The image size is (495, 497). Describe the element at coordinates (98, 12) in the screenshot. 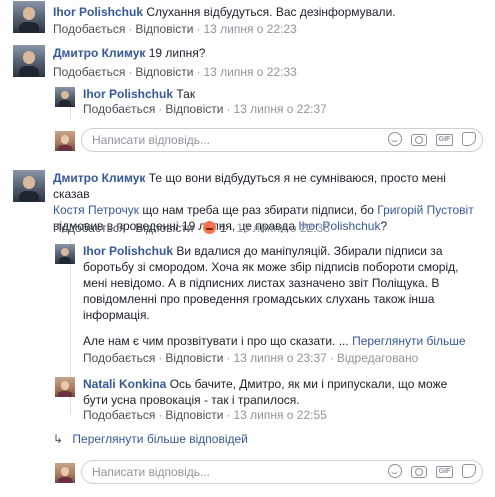

I see `comment-author: Ihor Polishchuk` at that location.